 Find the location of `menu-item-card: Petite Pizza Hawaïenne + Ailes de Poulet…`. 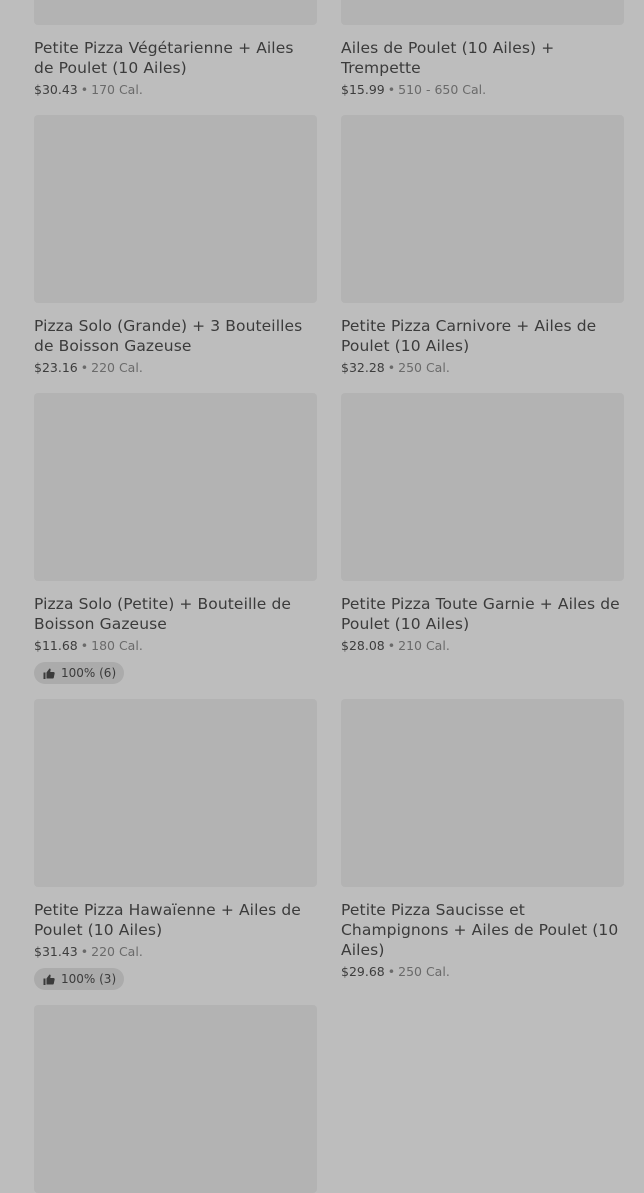

menu-item-card: Petite Pizza Hawaïenne + Ailes de Poulet… is located at coordinates (175, 844).